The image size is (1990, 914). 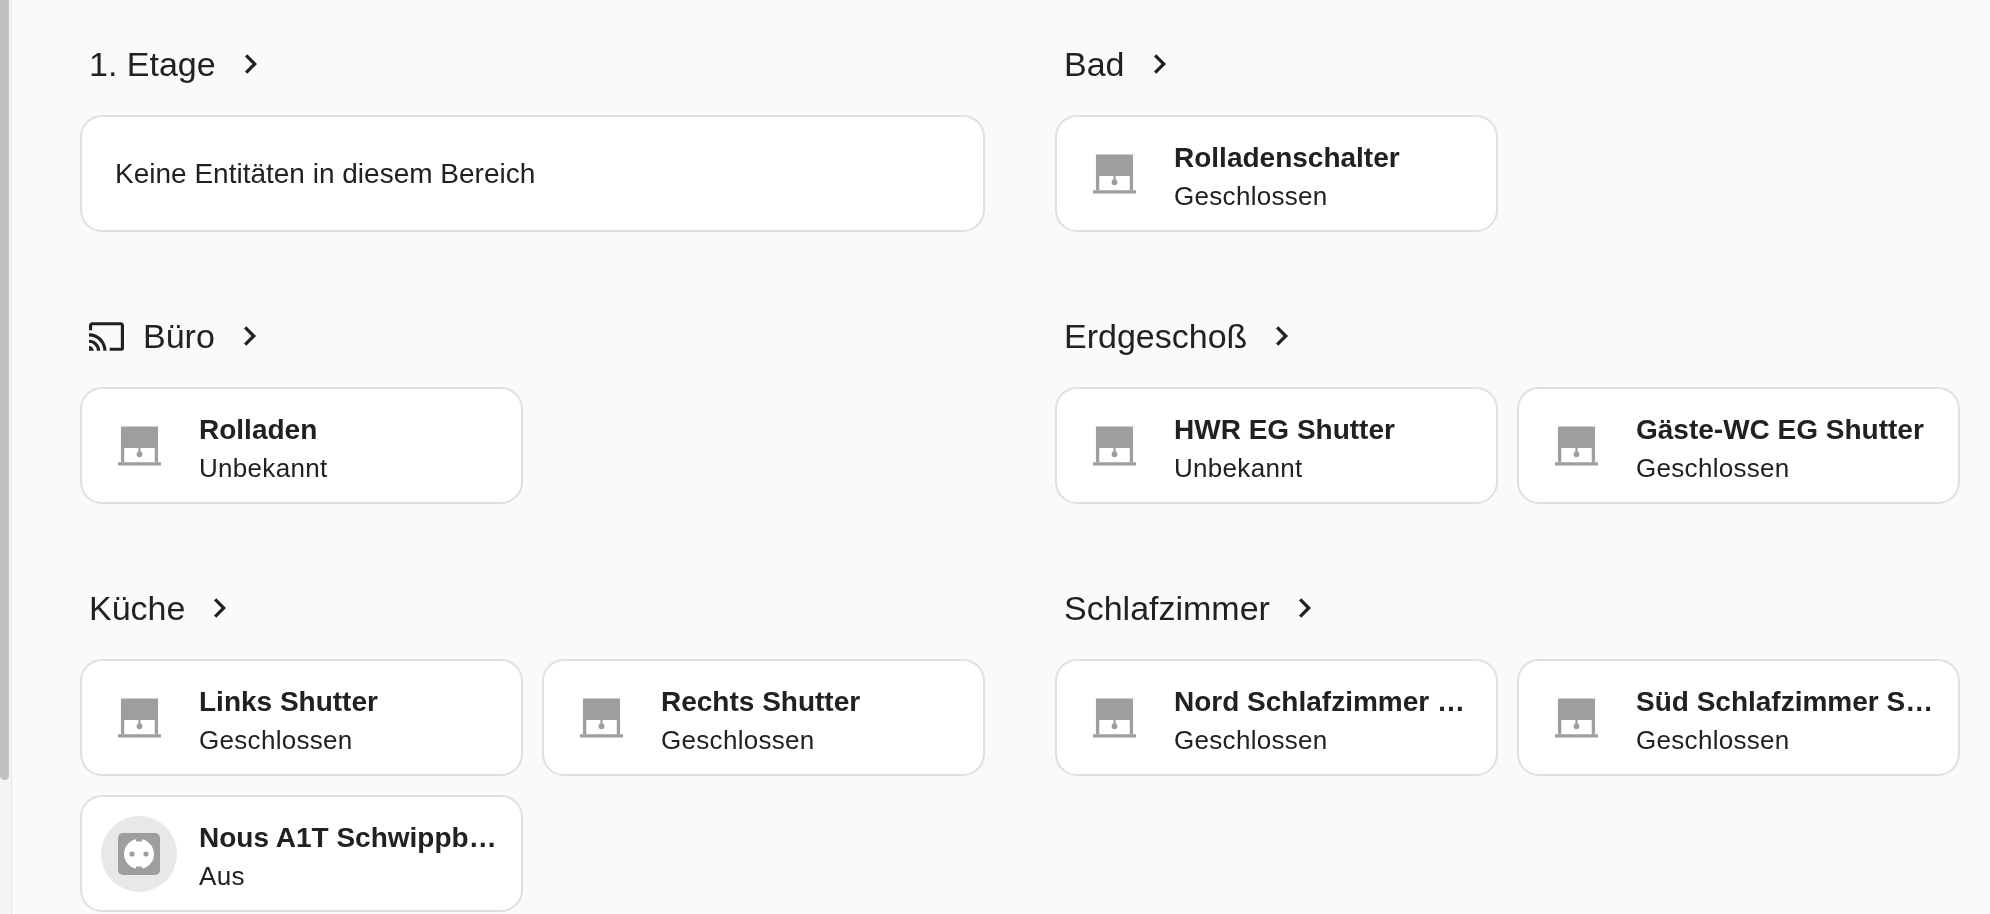 What do you see at coordinates (222, 876) in the screenshot?
I see `entity-state: Aus` at bounding box center [222, 876].